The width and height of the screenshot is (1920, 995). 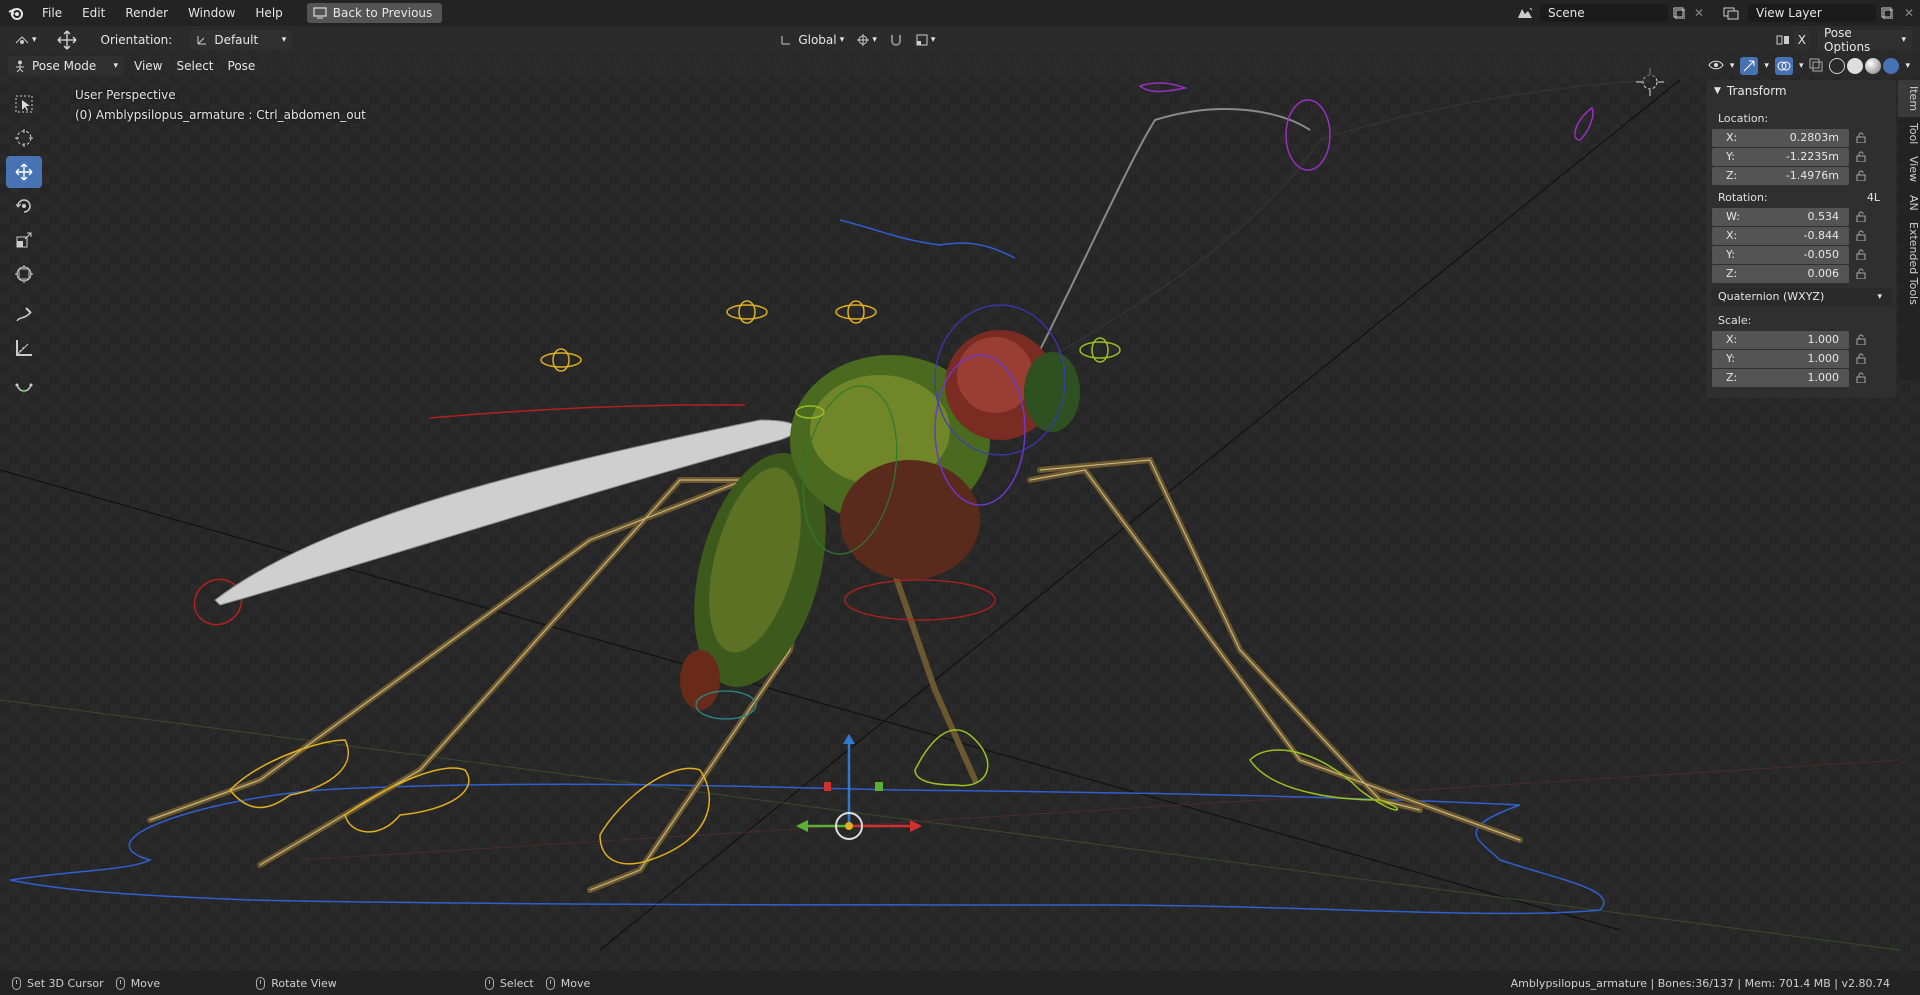 What do you see at coordinates (296, 983) in the screenshot?
I see `status-rotate-view: Rotate View` at bounding box center [296, 983].